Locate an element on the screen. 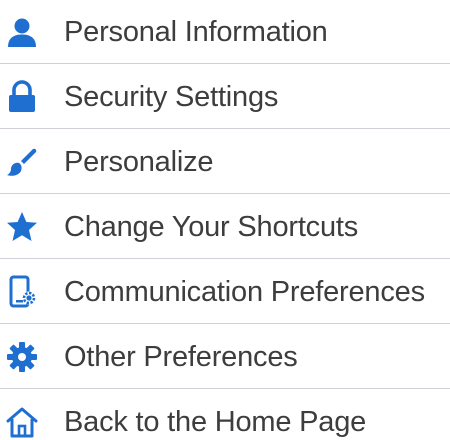 The width and height of the screenshot is (450, 440). menu-item-change-your-shortcuts: Change Your Shortcuts is located at coordinates (225, 227).